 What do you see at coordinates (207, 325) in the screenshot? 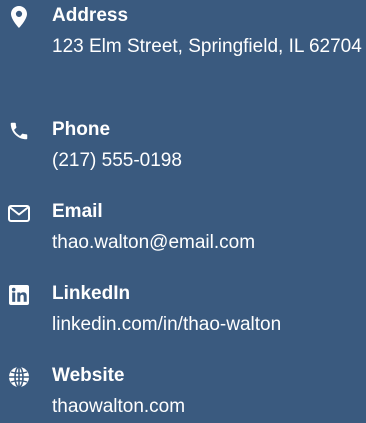
I see `linkedin-link: linkedin.com/in/thao-walton` at bounding box center [207, 325].